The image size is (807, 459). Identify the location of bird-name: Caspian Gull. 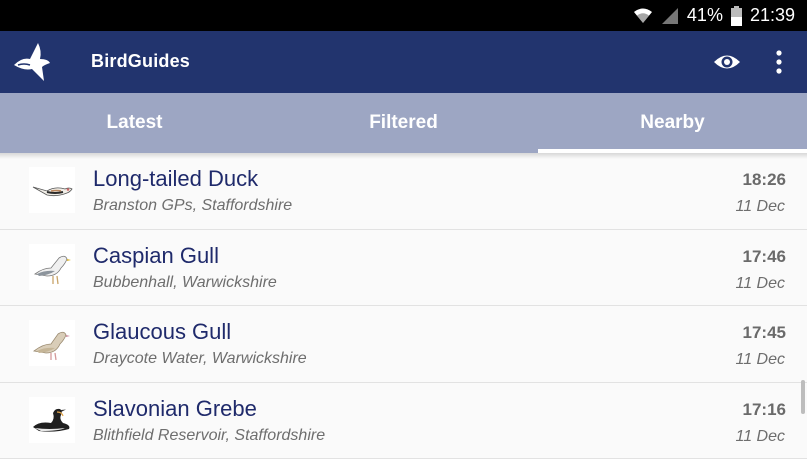
(156, 256).